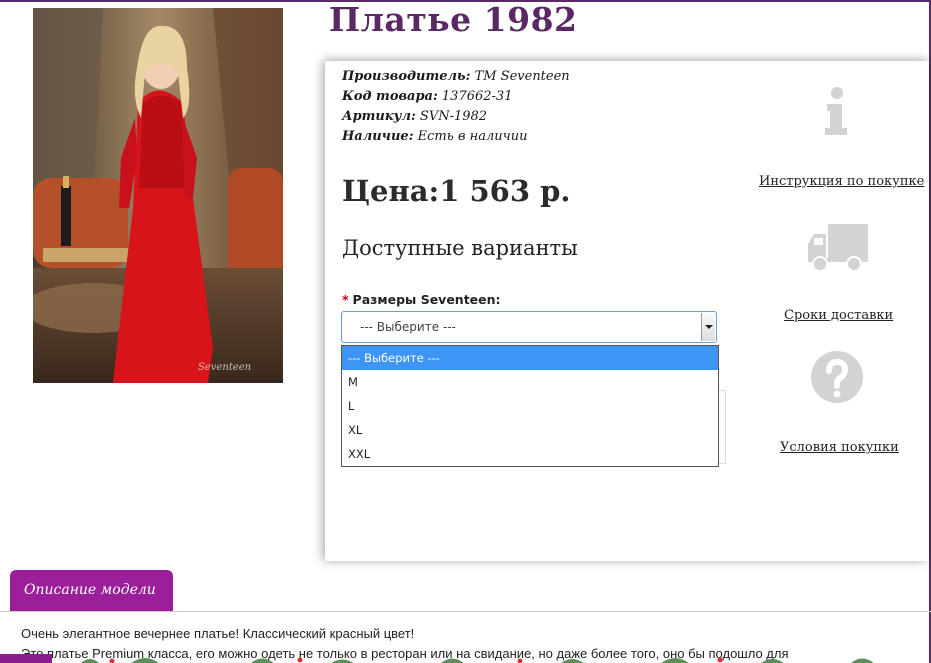 This screenshot has width=931, height=663. Describe the element at coordinates (465, 611) in the screenshot. I see `tab-divider` at that location.